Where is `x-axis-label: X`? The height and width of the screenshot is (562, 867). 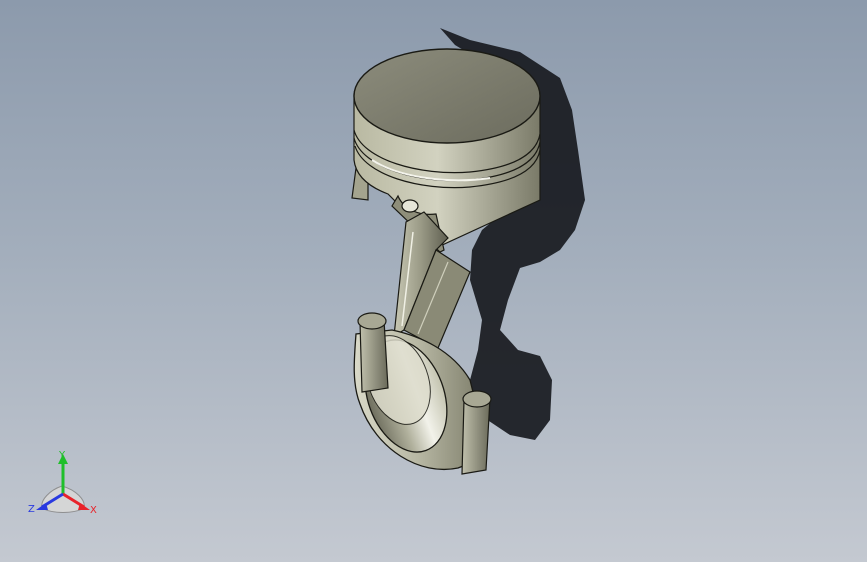 x-axis-label: X is located at coordinates (93, 510).